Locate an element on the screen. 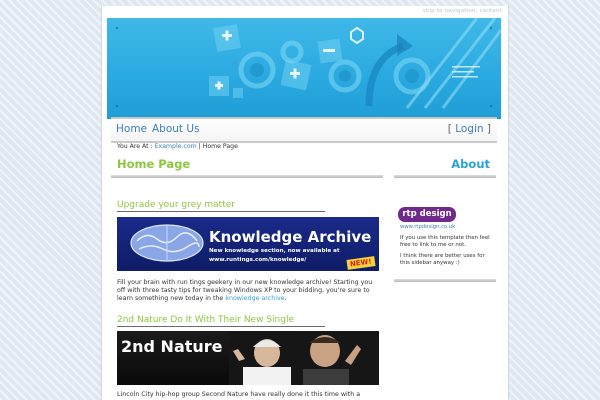 The image size is (600, 400). rtp-design-logo: rtp design is located at coordinates (427, 214).